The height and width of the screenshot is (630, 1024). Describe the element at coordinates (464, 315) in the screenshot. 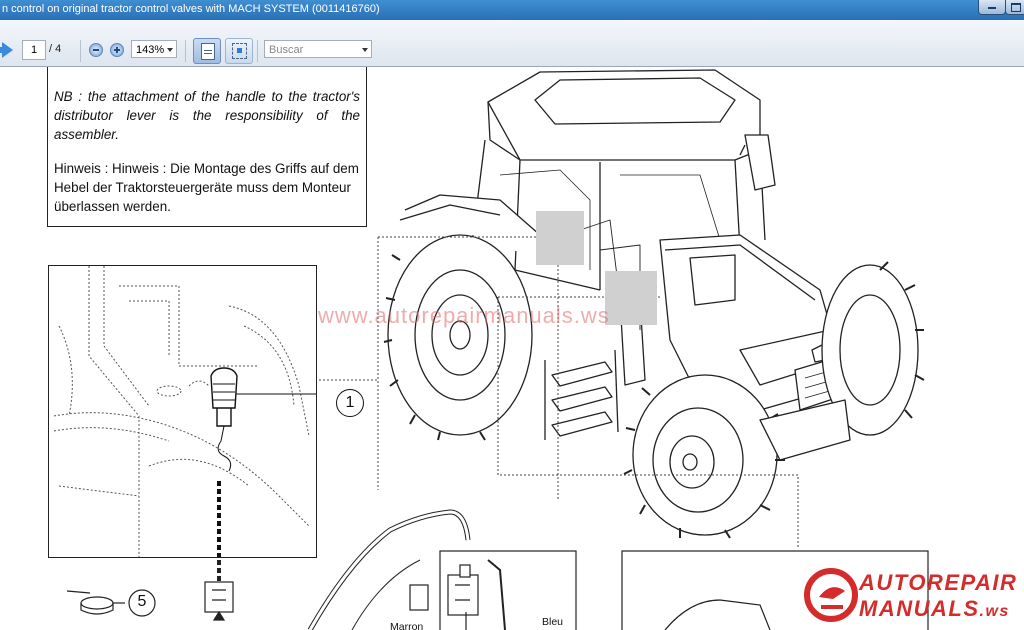

I see `watermark-text: www.autorepairmanuals.ws` at that location.